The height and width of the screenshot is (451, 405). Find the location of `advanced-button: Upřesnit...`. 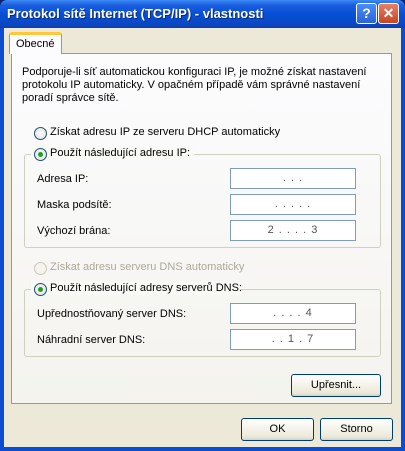

advanced-button: Upřesnit... is located at coordinates (336, 385).